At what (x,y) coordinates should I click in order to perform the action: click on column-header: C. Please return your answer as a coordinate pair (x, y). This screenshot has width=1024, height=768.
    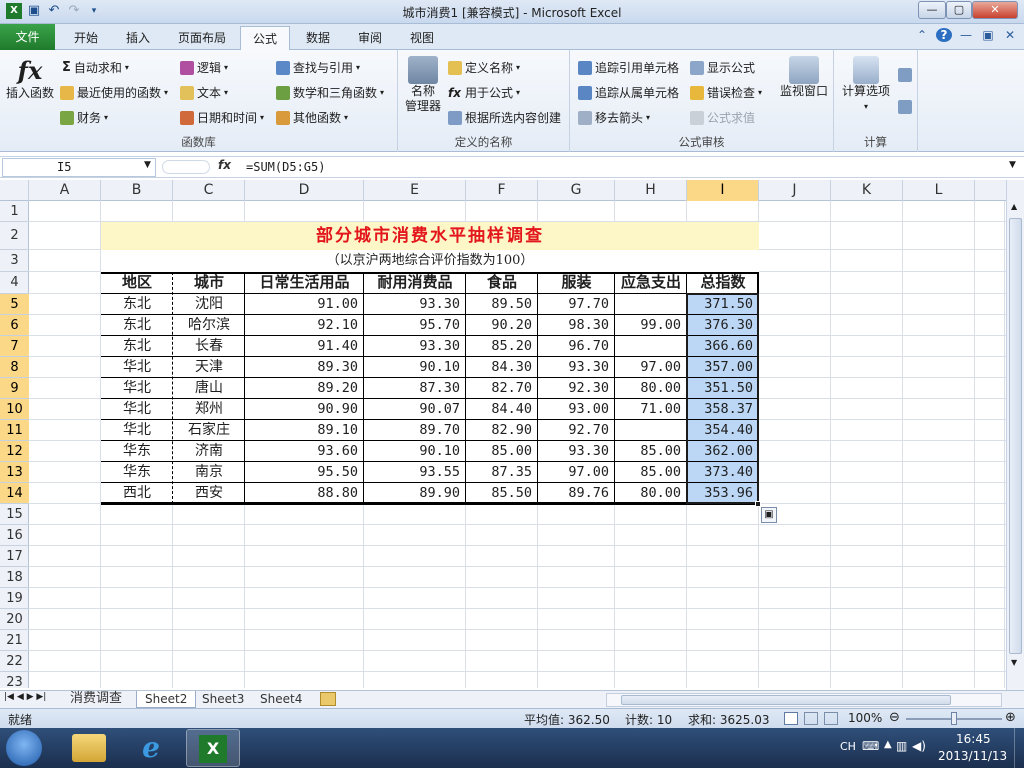
    Looking at the image, I should click on (209, 190).